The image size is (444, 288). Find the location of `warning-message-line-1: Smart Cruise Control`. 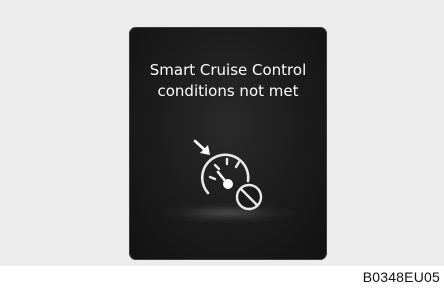

warning-message-line-1: Smart Cruise Control is located at coordinates (228, 70).